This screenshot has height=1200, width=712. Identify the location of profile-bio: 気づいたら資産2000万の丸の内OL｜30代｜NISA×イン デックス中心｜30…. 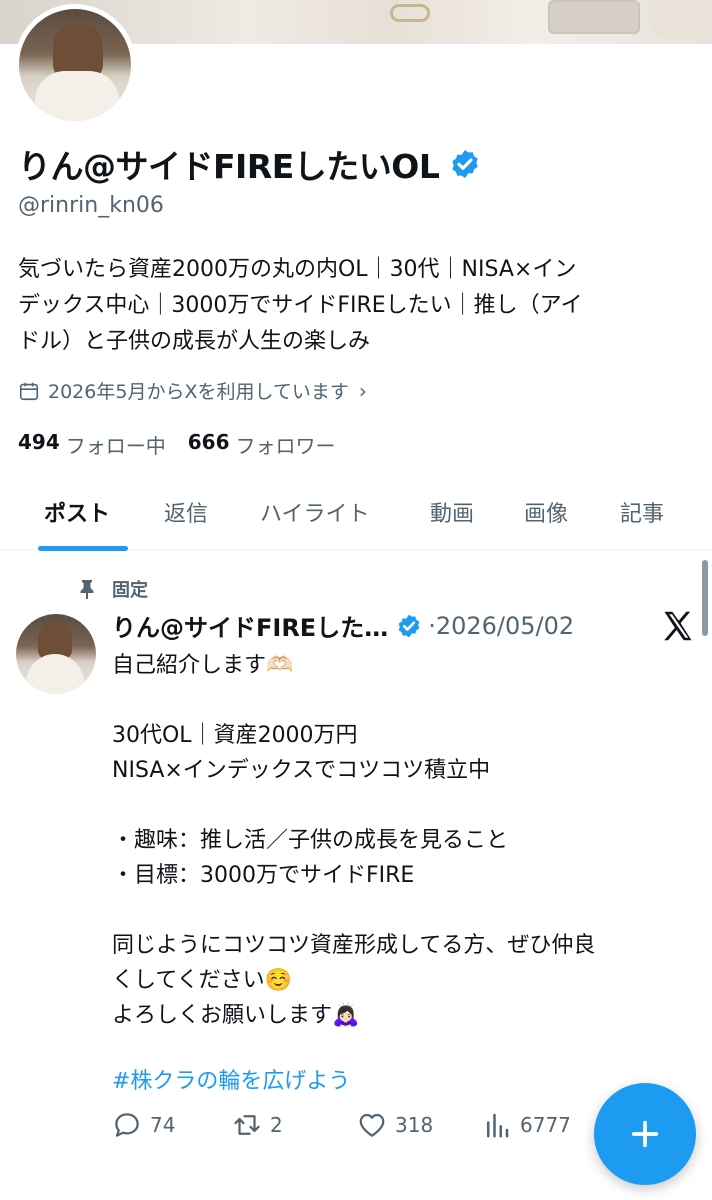
(358, 306).